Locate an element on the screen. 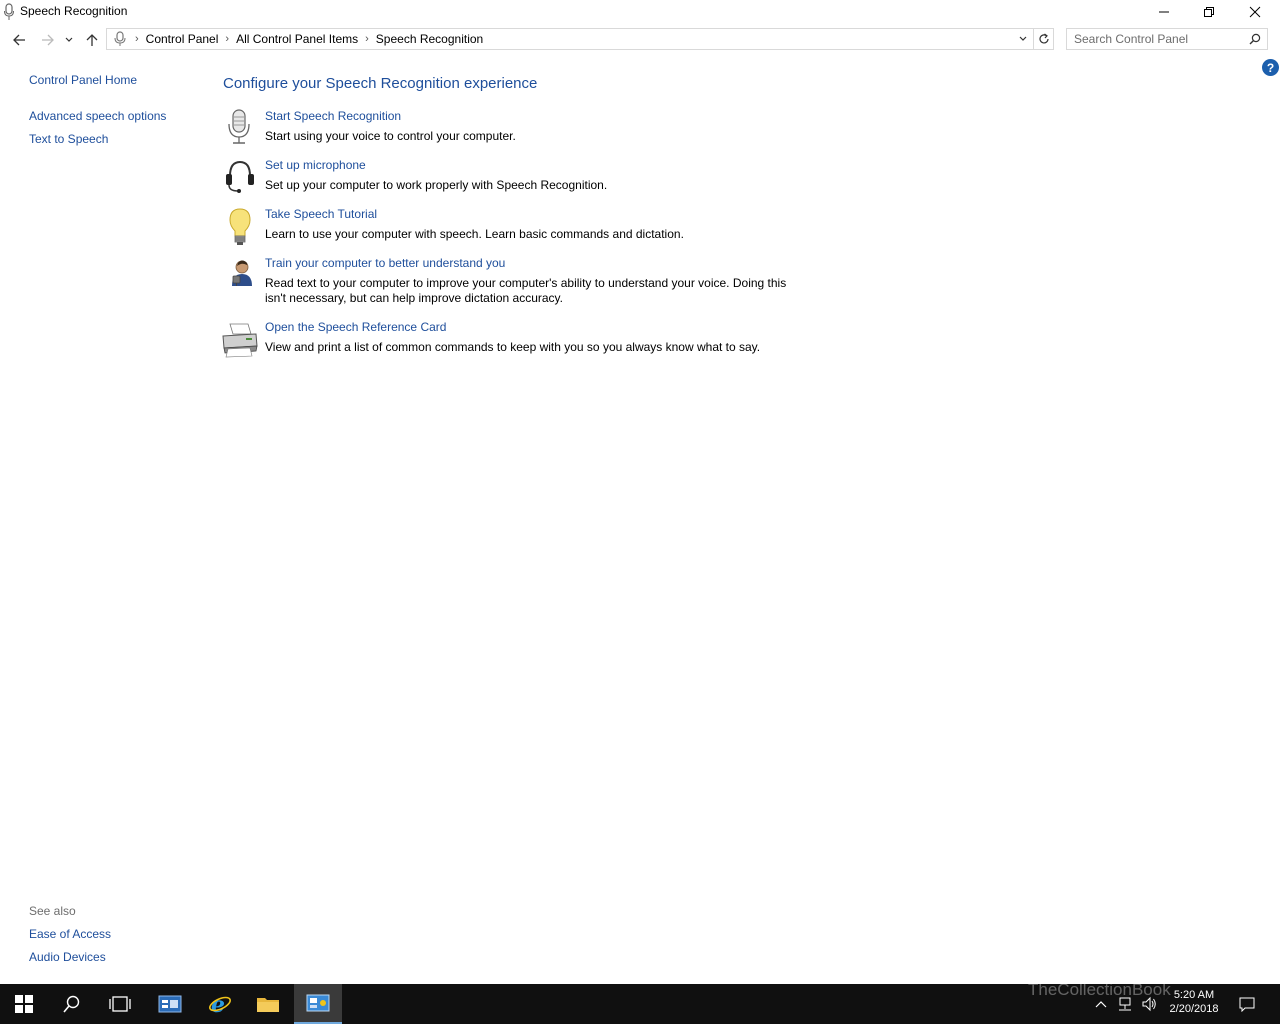  action-center-button is located at coordinates (1247, 1004).